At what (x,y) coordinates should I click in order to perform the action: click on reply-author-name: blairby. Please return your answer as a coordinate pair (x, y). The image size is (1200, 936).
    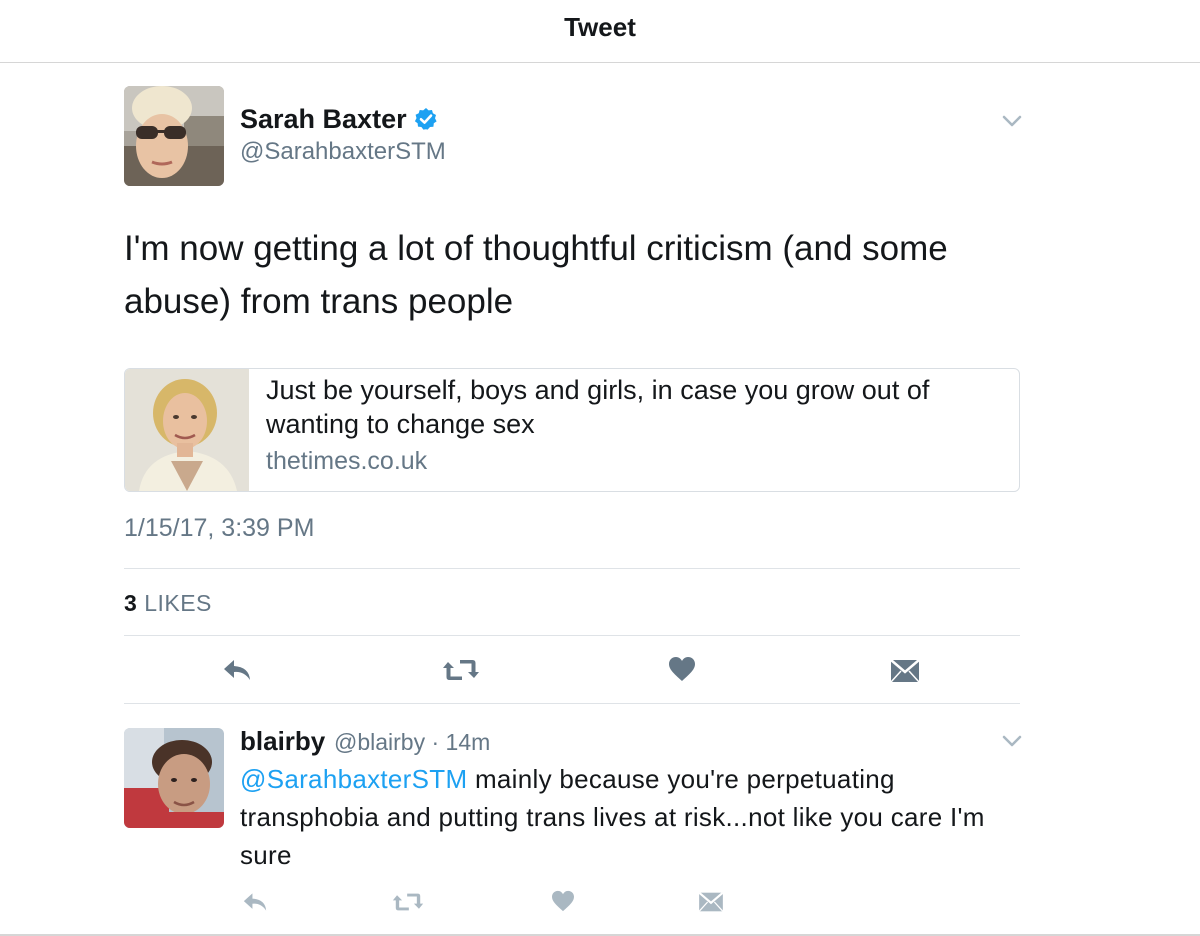
    Looking at the image, I should click on (282, 741).